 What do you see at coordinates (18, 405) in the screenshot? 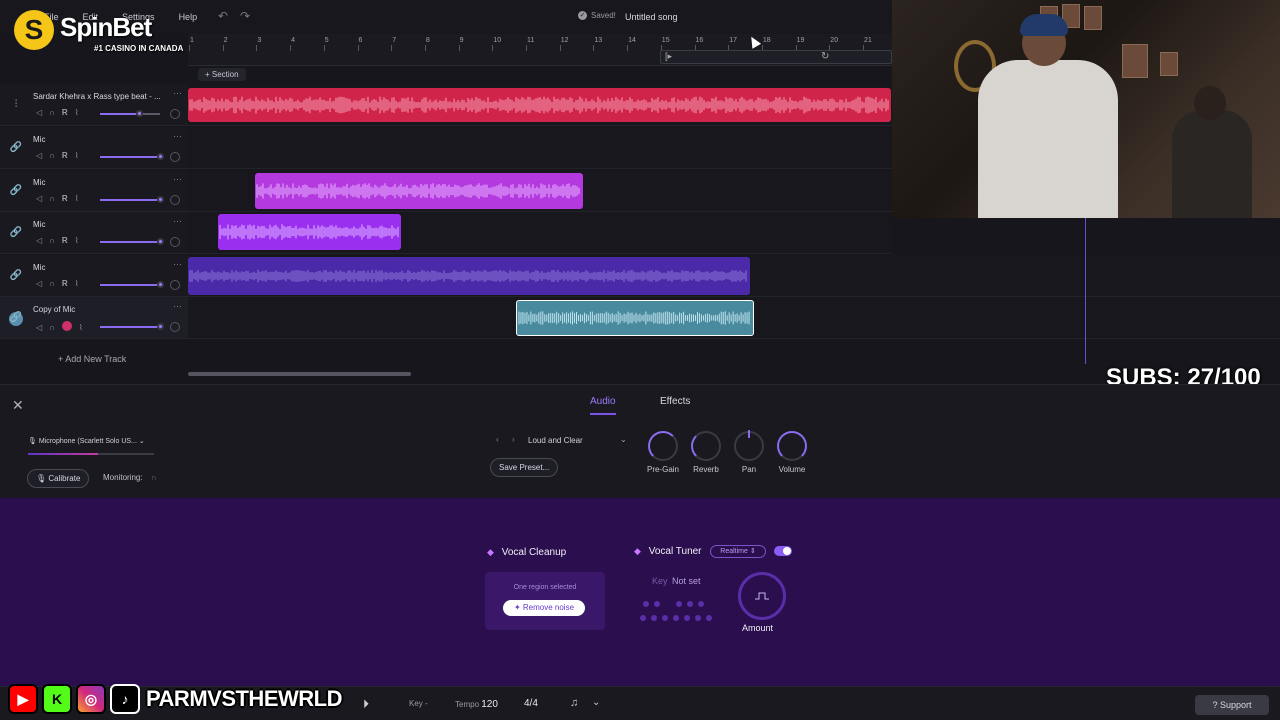
I see `close-icon: ✕` at bounding box center [18, 405].